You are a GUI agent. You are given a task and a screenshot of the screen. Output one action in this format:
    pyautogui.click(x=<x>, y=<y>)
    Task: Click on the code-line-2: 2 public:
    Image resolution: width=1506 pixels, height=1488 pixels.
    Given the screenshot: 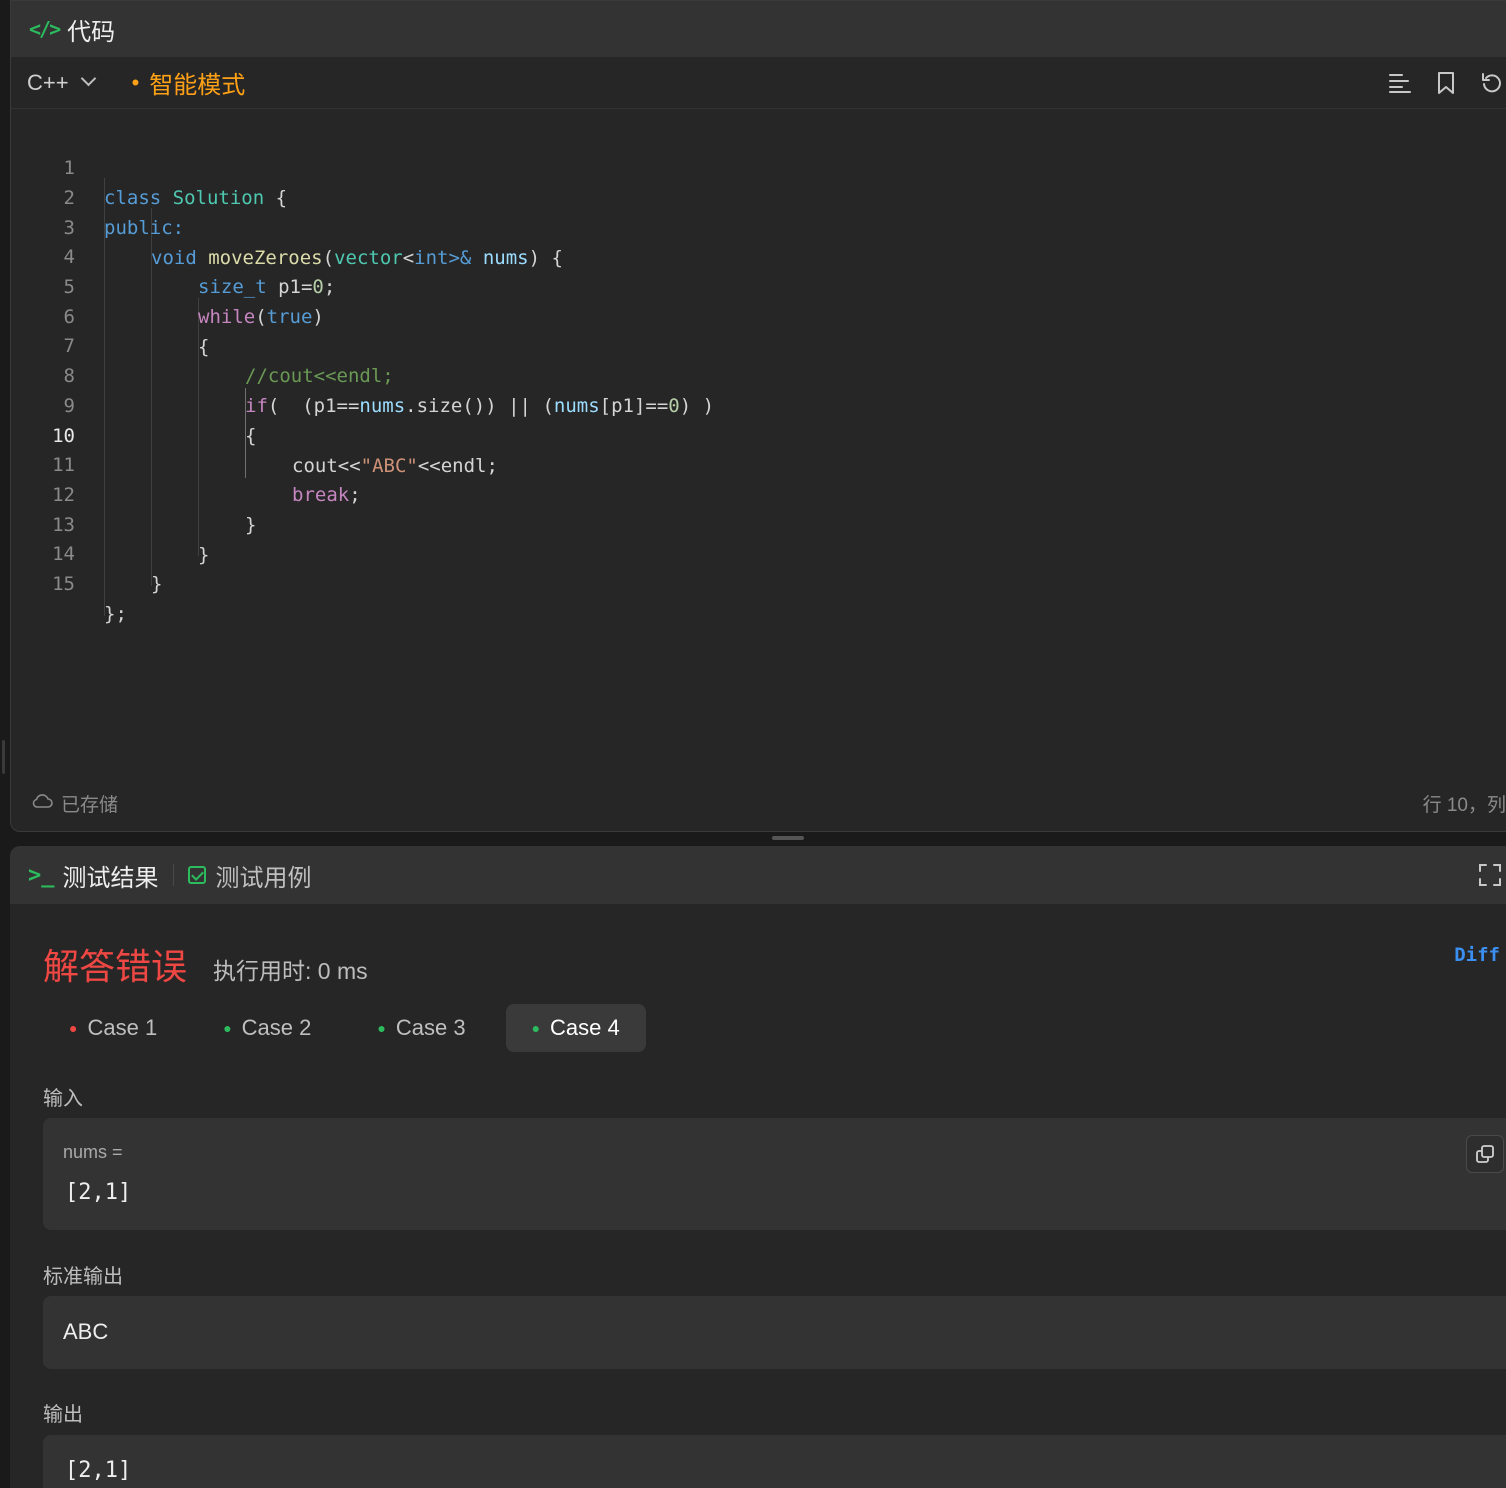 What is the action you would take?
    pyautogui.click(x=98, y=196)
    